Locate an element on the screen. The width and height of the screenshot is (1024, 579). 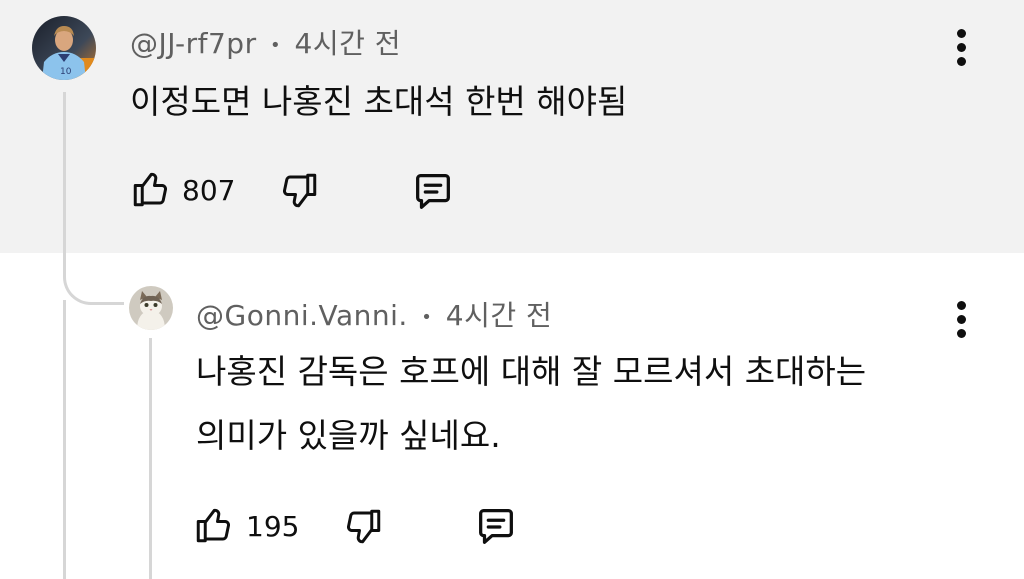
comment-meta: @JJ-rf7pr • 4시간 전 is located at coordinates (265, 42).